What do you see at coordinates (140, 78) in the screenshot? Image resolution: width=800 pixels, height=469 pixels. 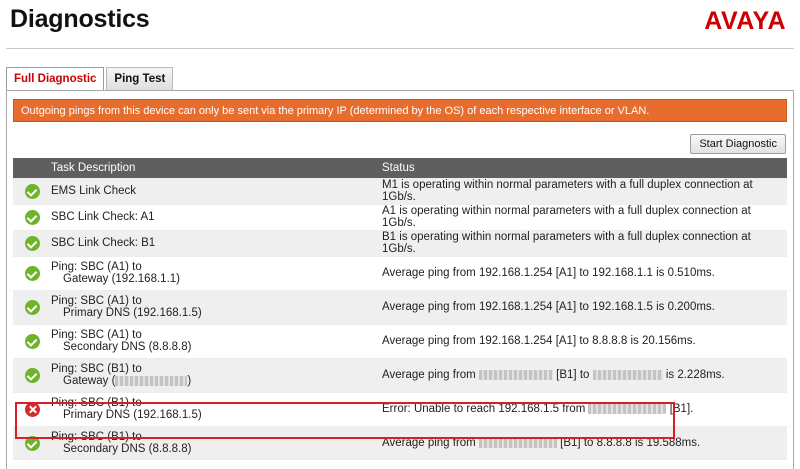 I see `tab-ping-test: Ping Test` at bounding box center [140, 78].